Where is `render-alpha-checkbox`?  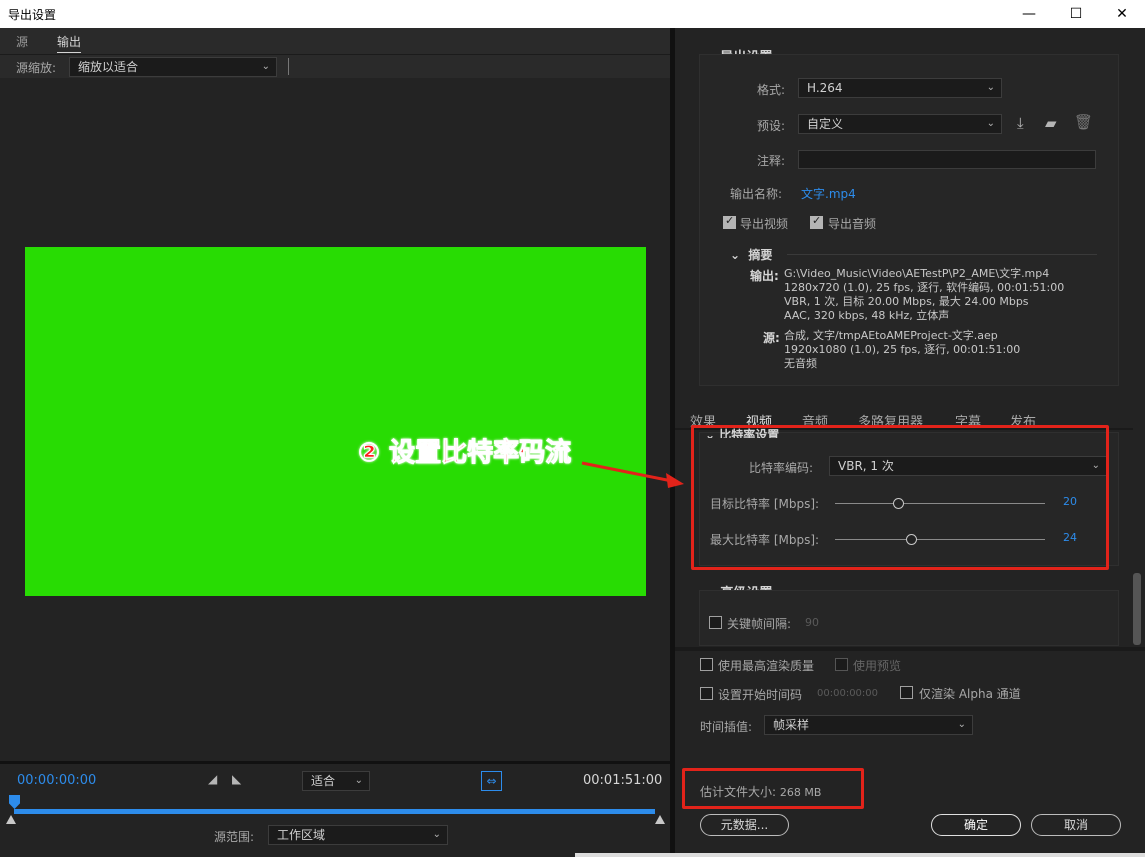
render-alpha-checkbox is located at coordinates (906, 692).